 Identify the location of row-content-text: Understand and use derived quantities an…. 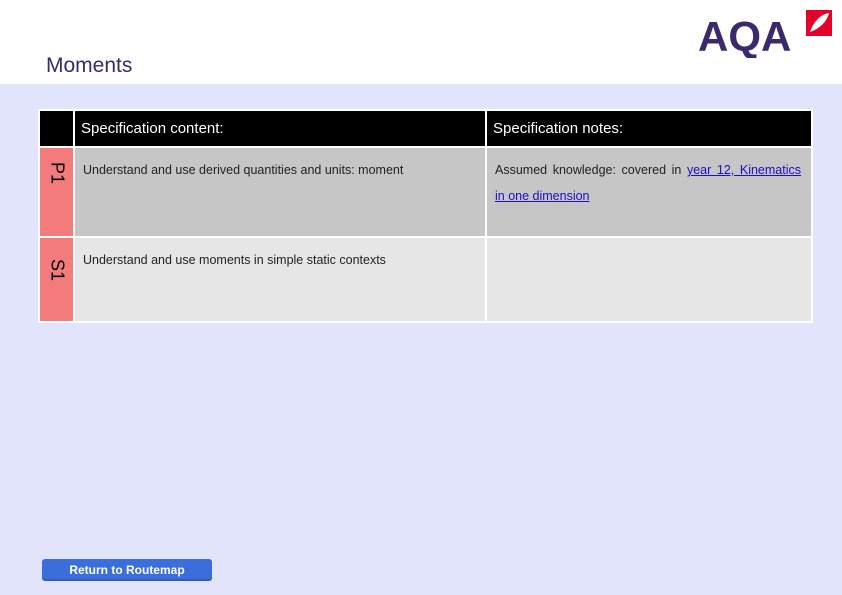
(243, 170).